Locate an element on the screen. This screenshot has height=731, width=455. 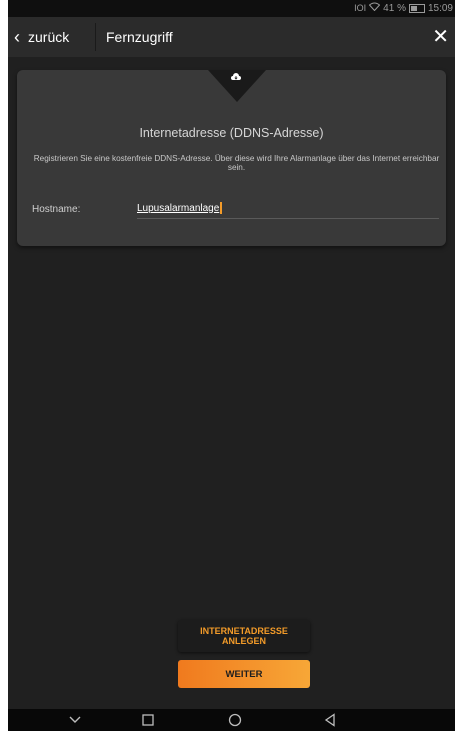
create-address-button: INTERNETADRESSE ANLEGEN is located at coordinates (244, 636).